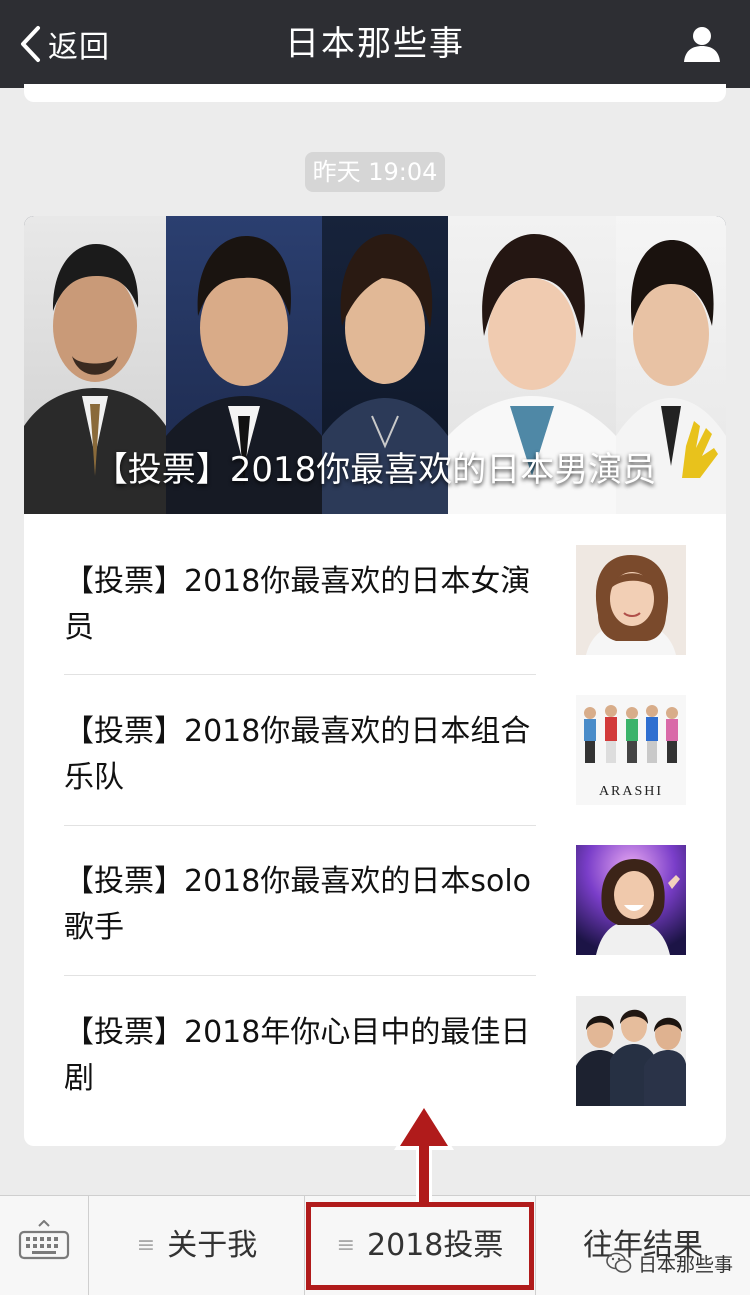 This screenshot has height=1295, width=750. What do you see at coordinates (631, 900) in the screenshot?
I see `singer-thumbnail` at bounding box center [631, 900].